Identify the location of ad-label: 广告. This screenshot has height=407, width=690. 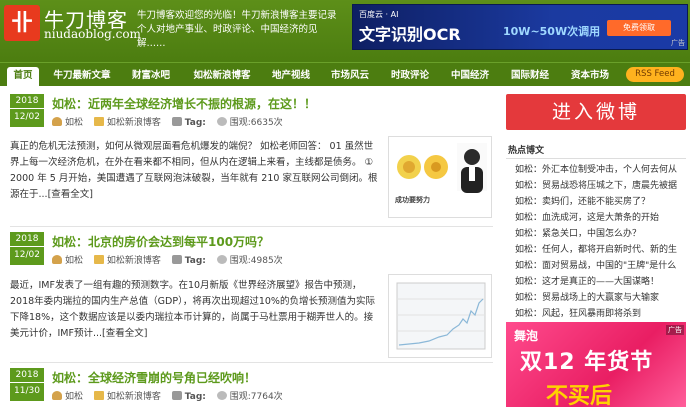
(678, 43).